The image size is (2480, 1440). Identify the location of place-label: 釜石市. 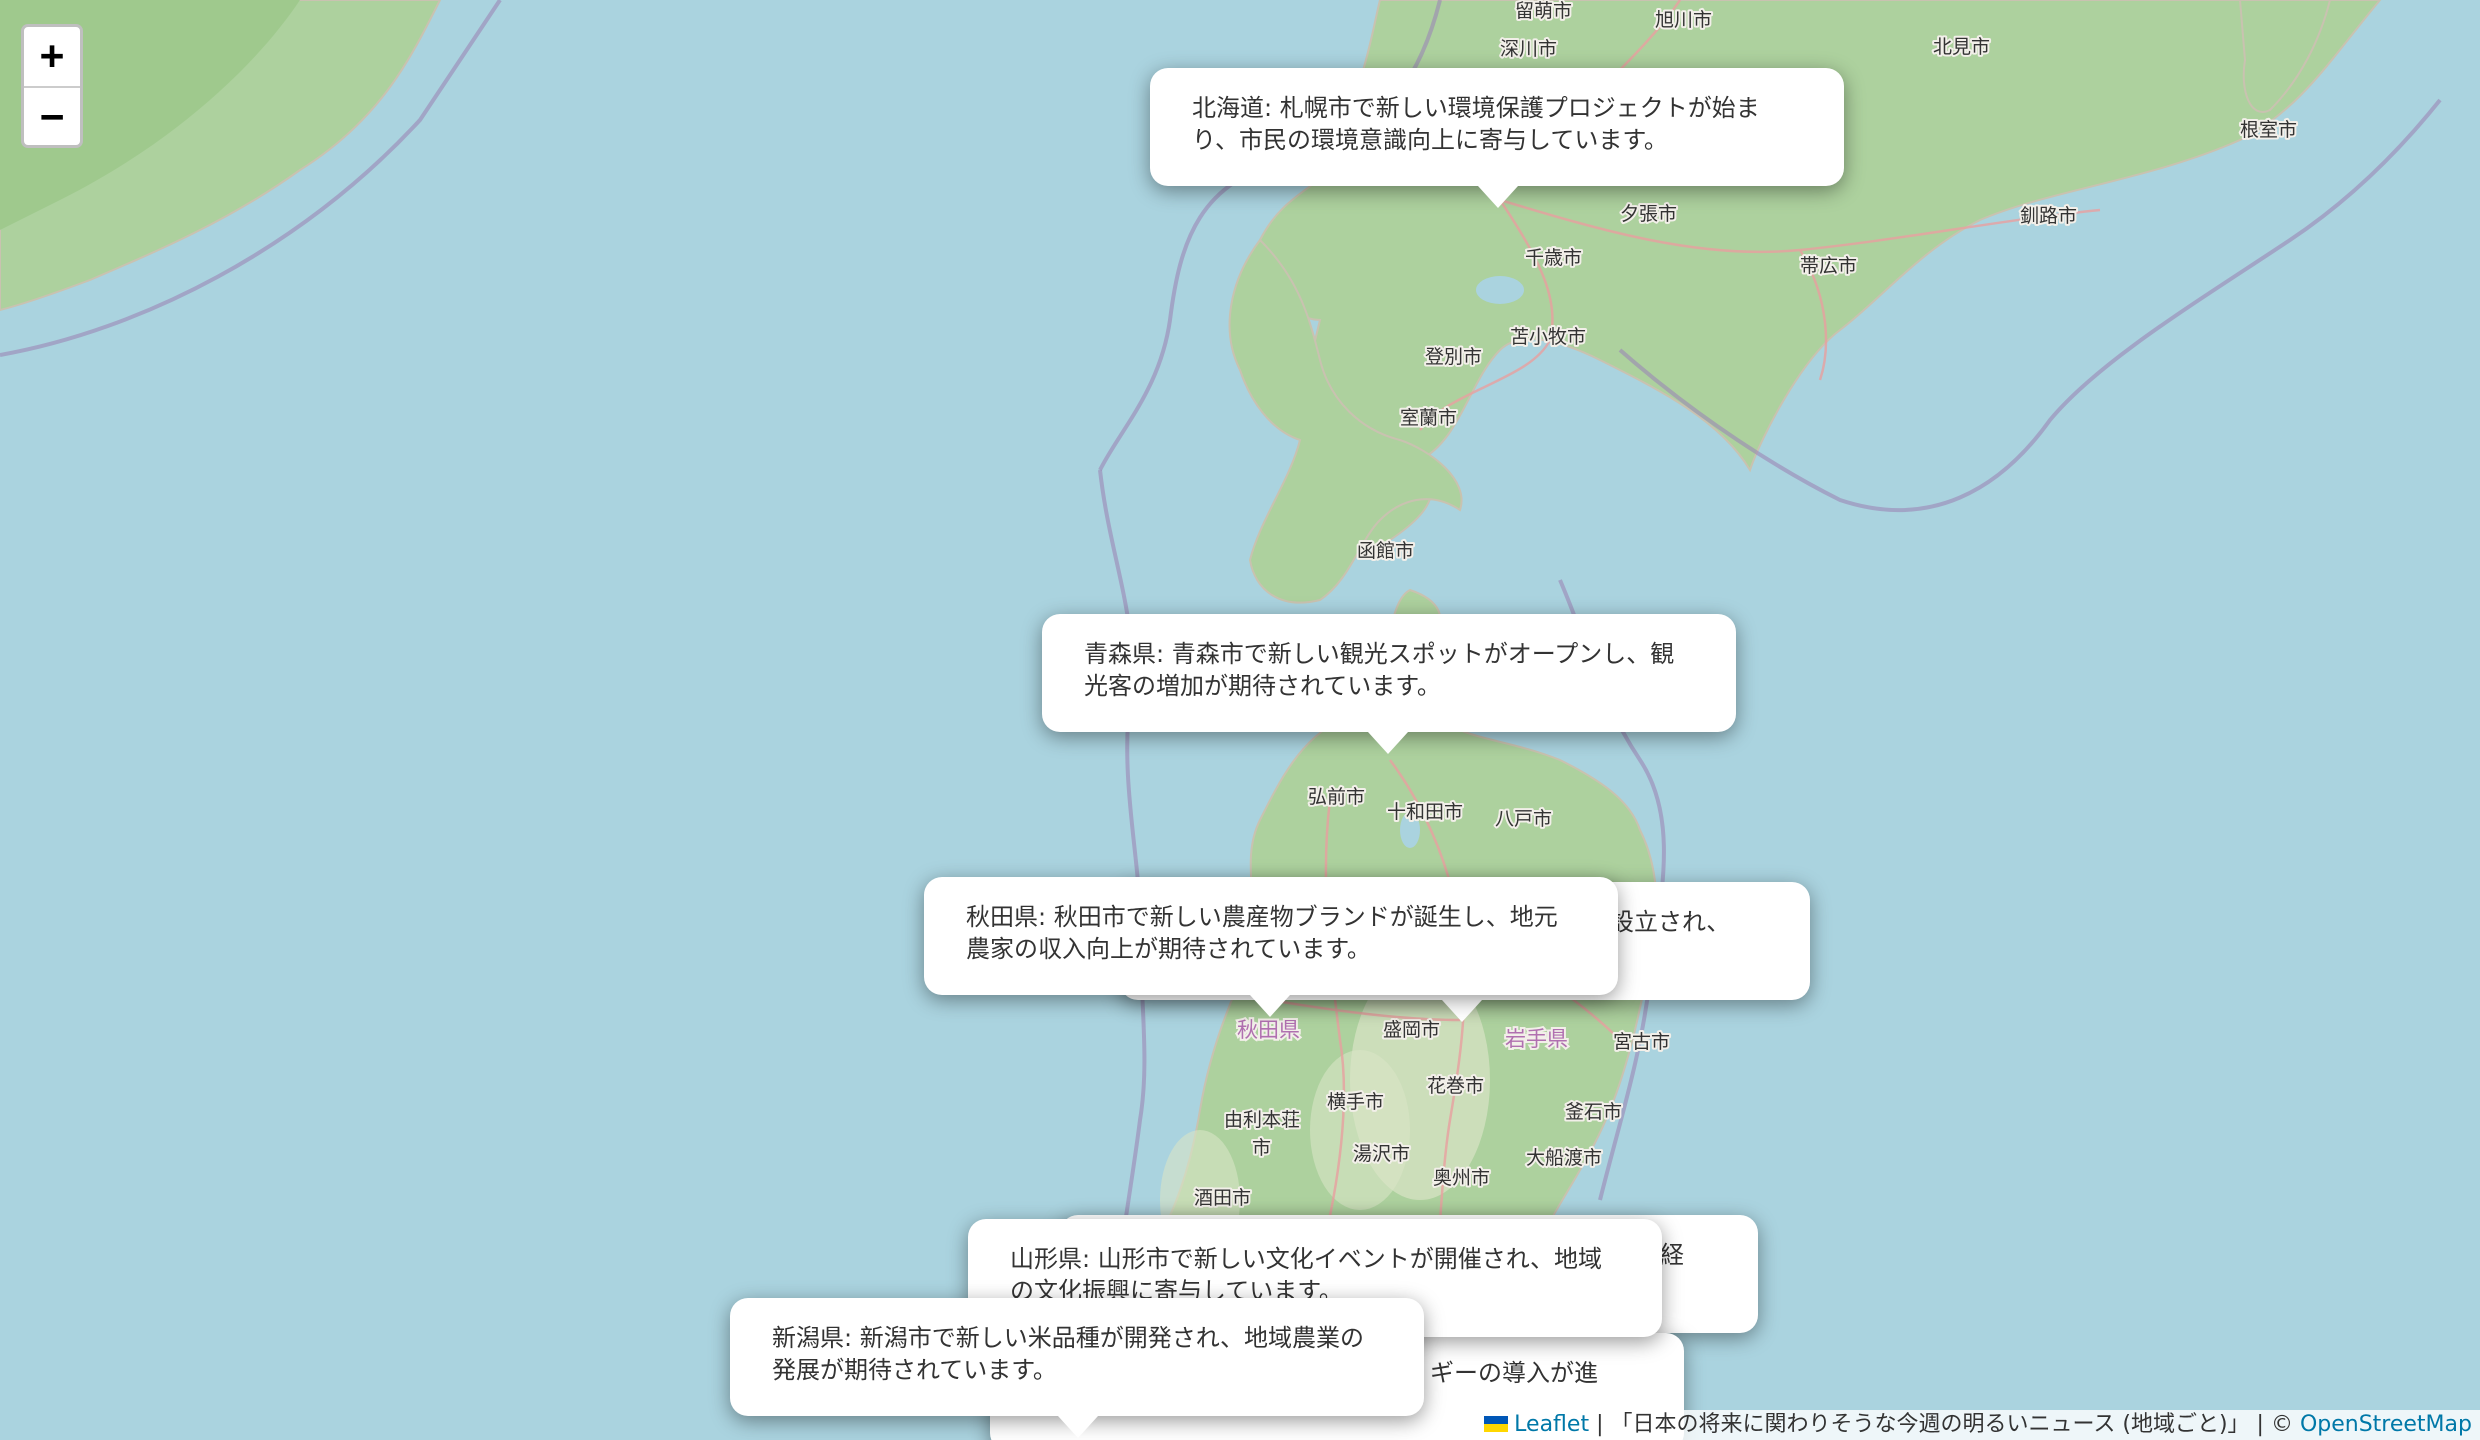
(1593, 1112).